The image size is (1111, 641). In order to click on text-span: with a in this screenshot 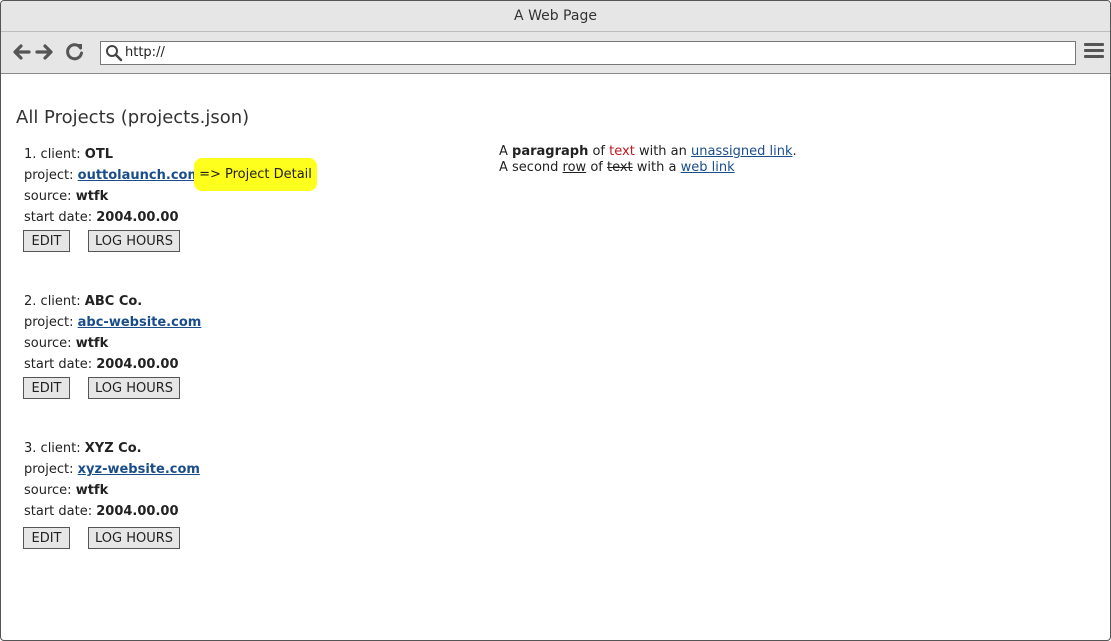, I will do `click(656, 167)`.